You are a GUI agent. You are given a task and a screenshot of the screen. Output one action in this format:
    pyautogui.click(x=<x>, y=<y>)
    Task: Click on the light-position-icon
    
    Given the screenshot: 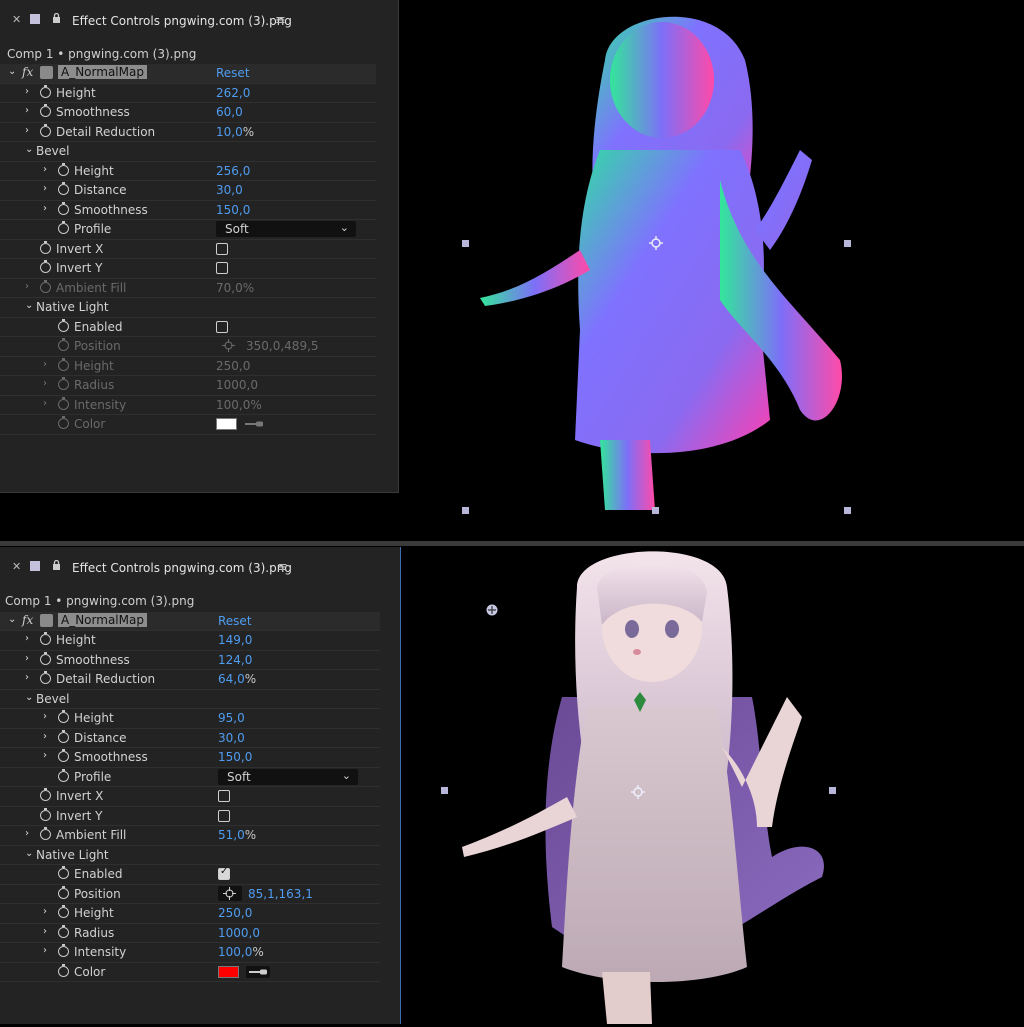 What is the action you would take?
    pyautogui.click(x=492, y=610)
    